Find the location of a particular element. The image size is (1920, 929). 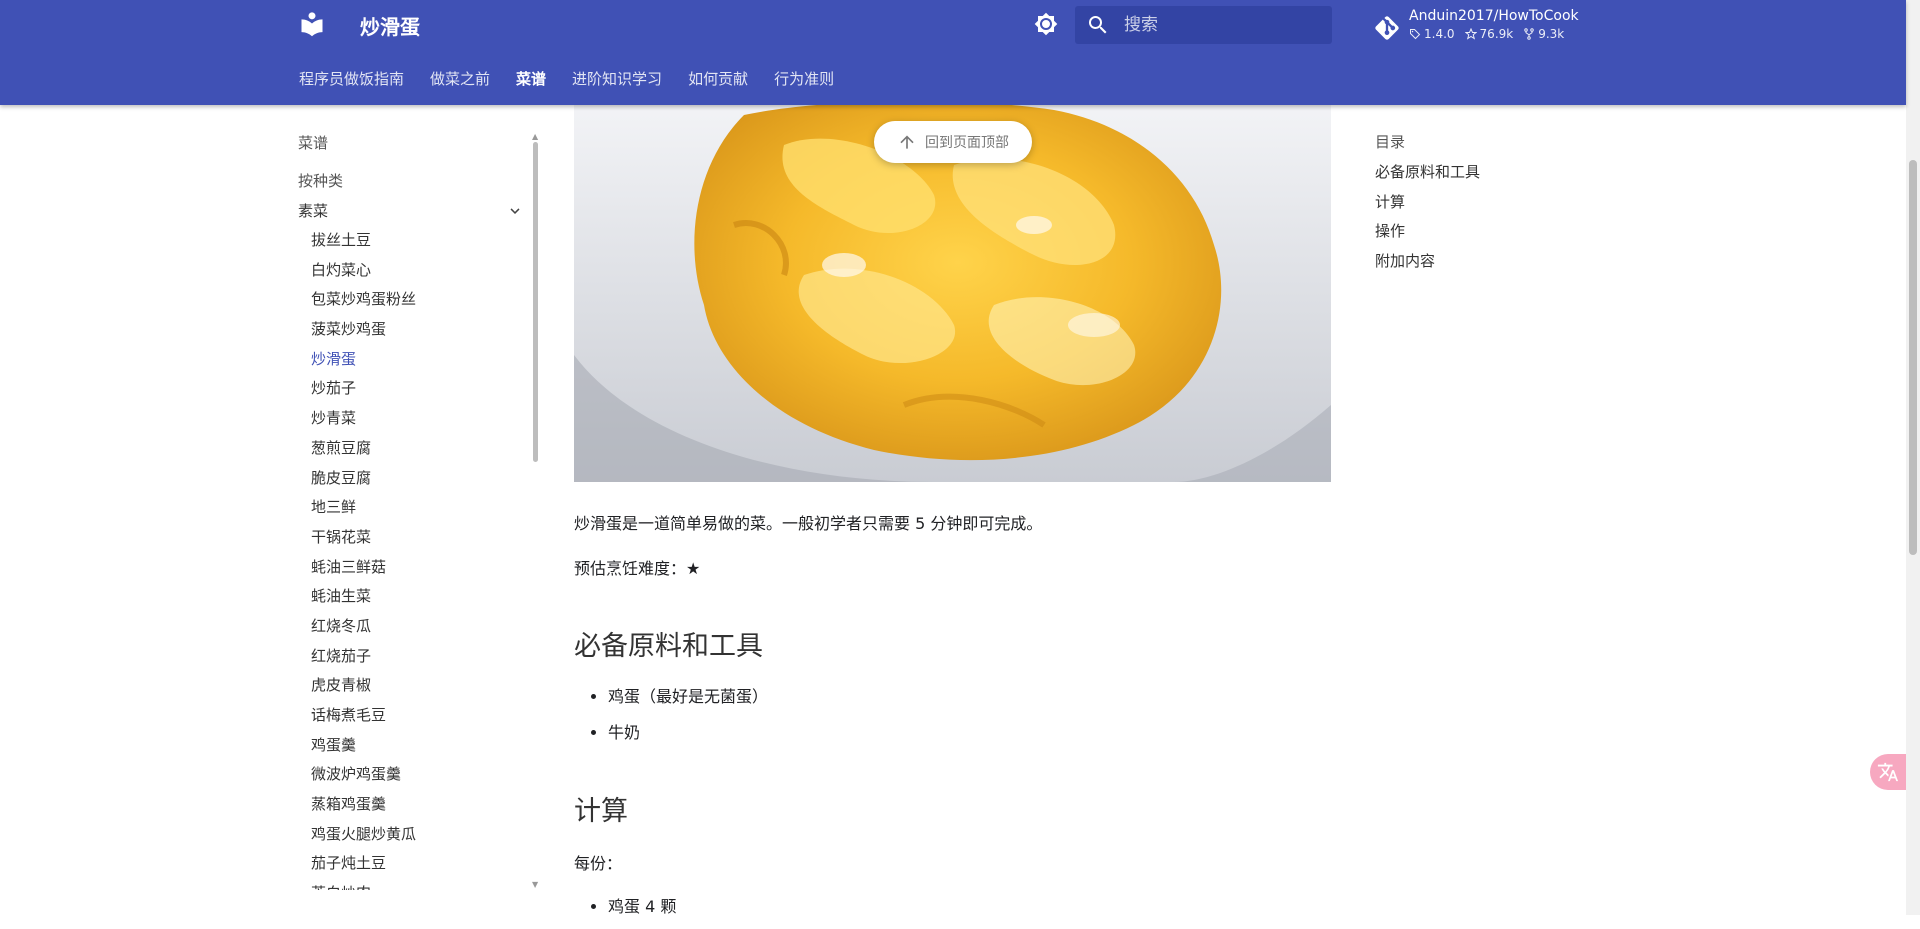

back-to-top-button: 回到页面顶部 is located at coordinates (953, 142).